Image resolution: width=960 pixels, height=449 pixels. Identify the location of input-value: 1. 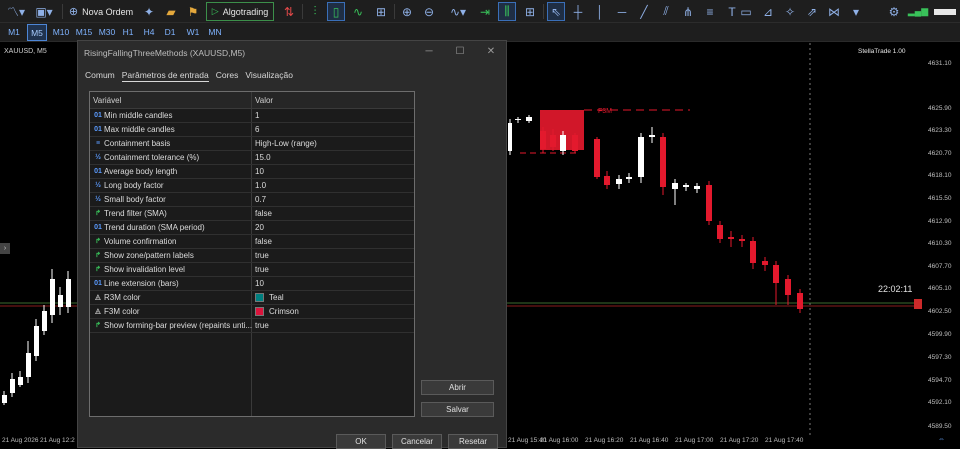
(257, 115).